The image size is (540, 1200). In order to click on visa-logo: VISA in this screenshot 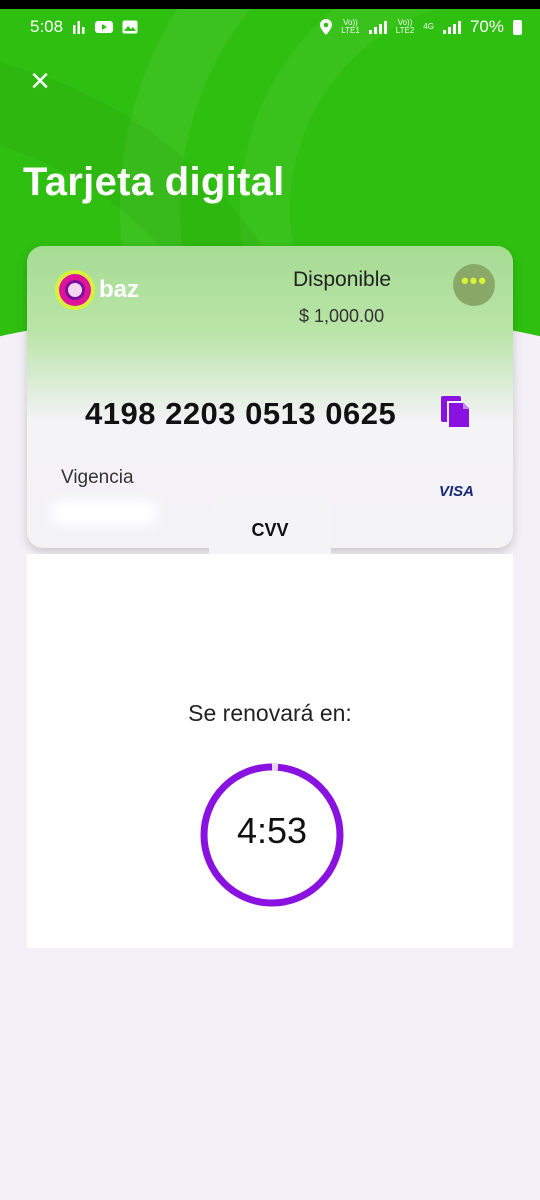, I will do `click(457, 491)`.